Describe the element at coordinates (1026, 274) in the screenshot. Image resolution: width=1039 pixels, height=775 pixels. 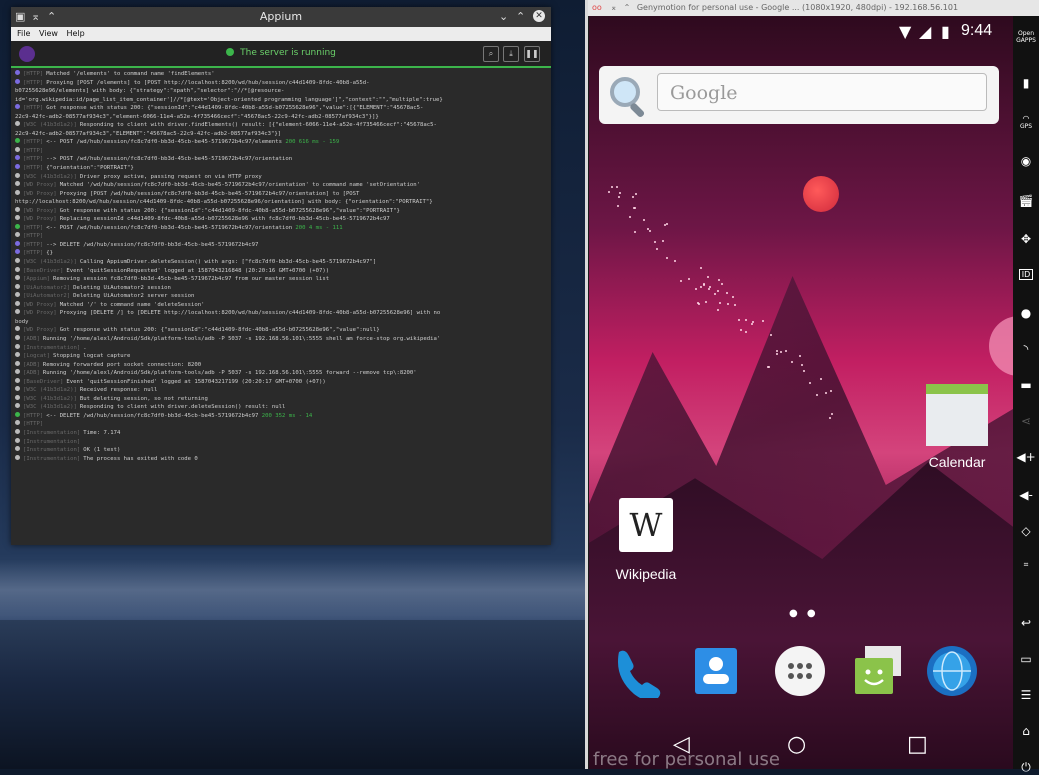
I see `identifiers-icon: ID` at that location.